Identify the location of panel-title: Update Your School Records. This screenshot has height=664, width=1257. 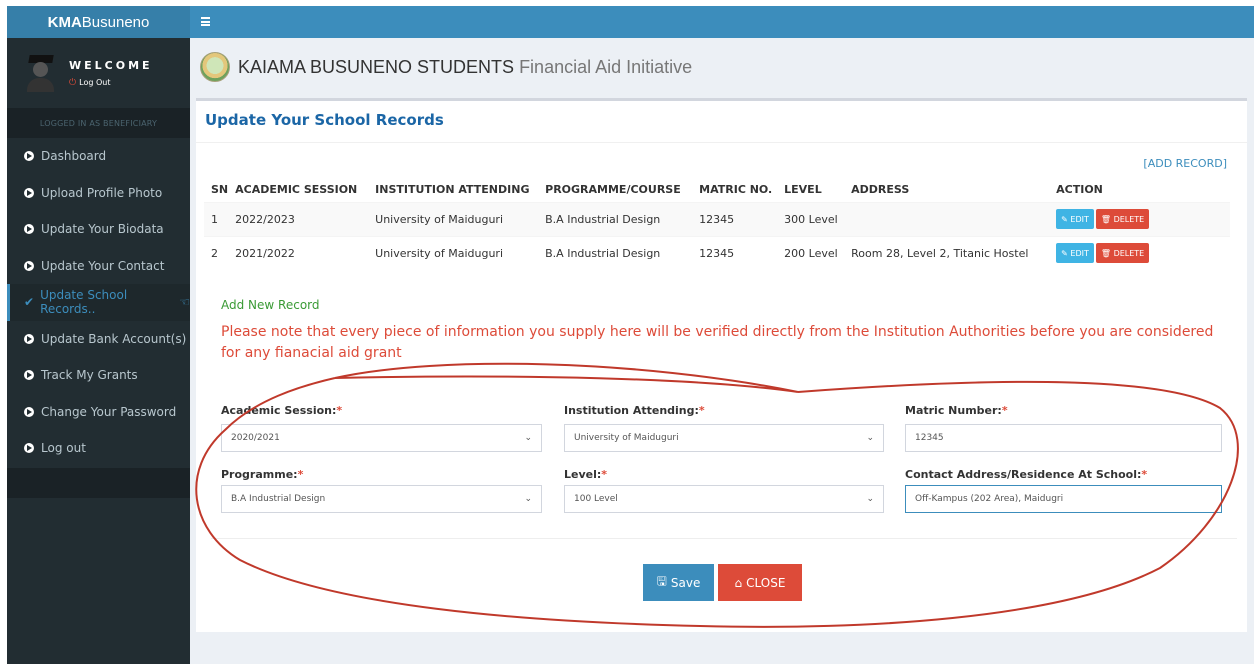
(324, 120).